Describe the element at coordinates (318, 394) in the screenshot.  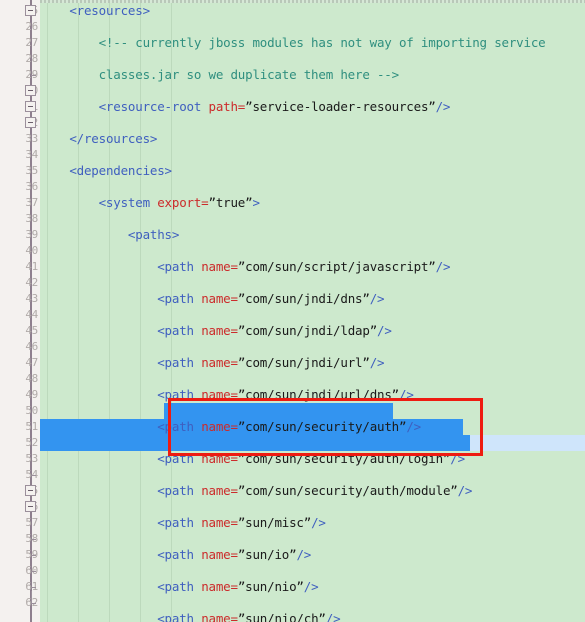
I see `xml-value-token: ”com/sun/jndi/url/dns”` at that location.